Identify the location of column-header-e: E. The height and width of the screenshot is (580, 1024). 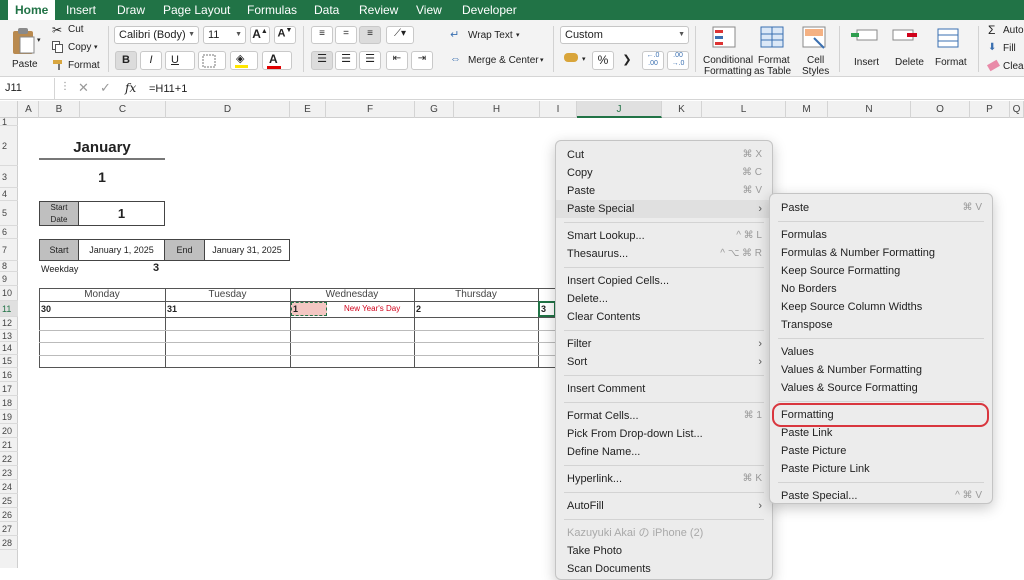
(308, 109).